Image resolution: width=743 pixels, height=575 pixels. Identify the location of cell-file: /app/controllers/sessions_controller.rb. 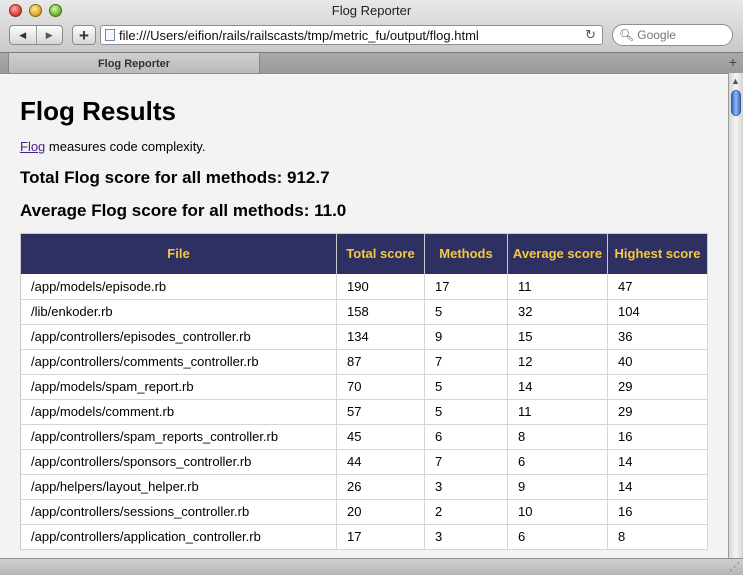
(178, 512).